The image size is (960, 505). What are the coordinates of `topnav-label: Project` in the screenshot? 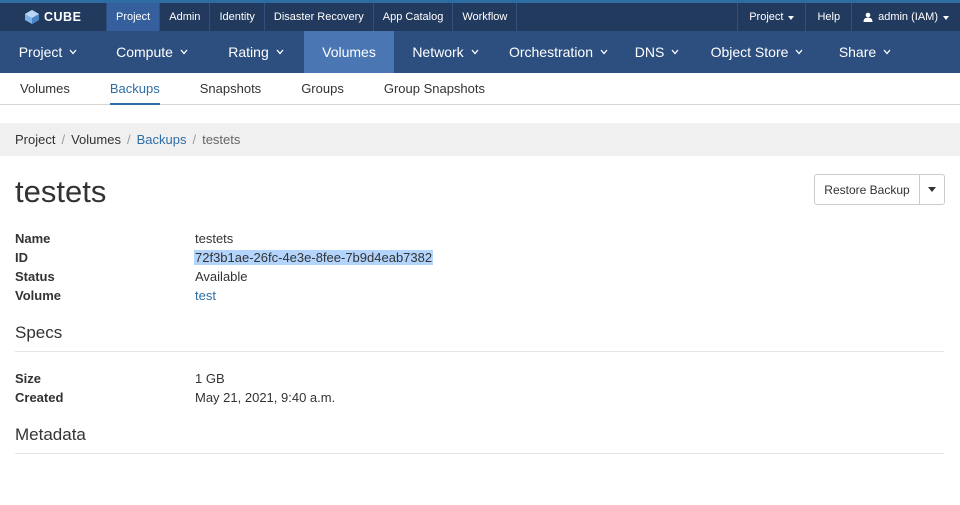 It's located at (133, 17).